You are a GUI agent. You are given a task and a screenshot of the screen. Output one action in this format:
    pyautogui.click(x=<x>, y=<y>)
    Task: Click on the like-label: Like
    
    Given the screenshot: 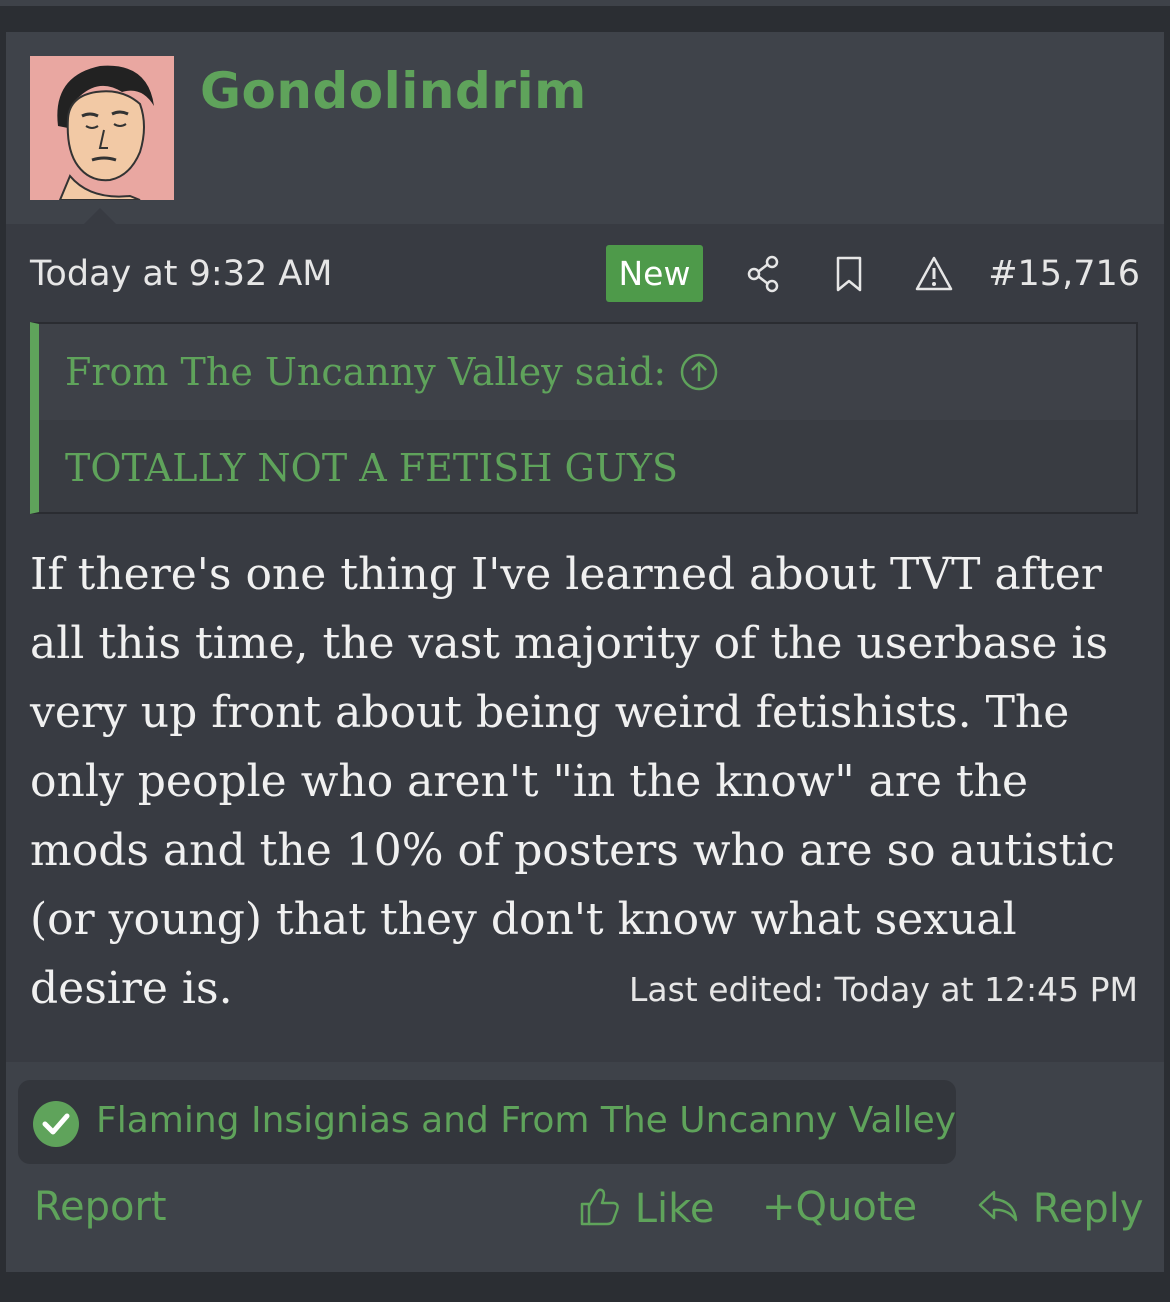 What is the action you would take?
    pyautogui.click(x=674, y=1209)
    